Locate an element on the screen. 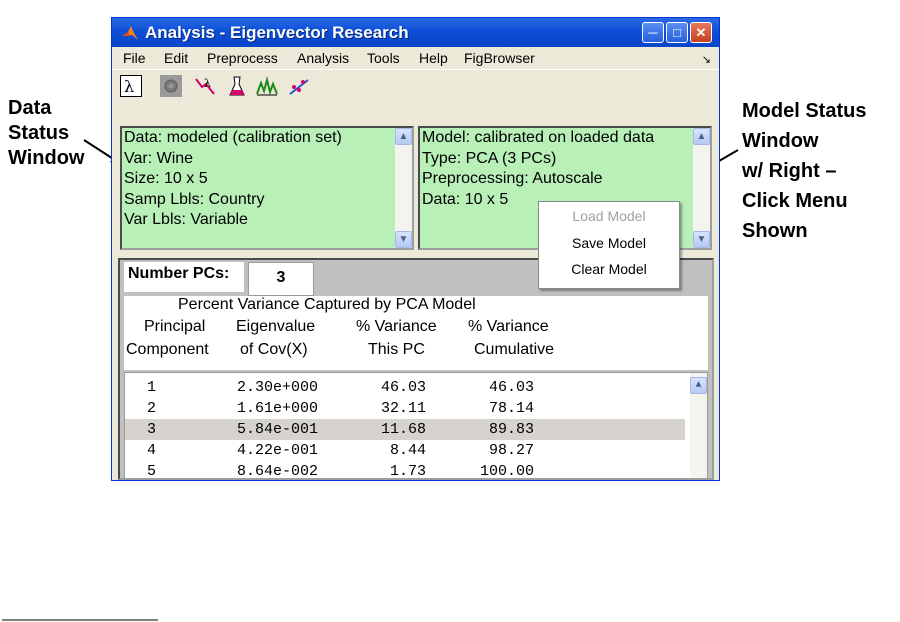  variance-this-pc: 8.44 is located at coordinates (408, 450).